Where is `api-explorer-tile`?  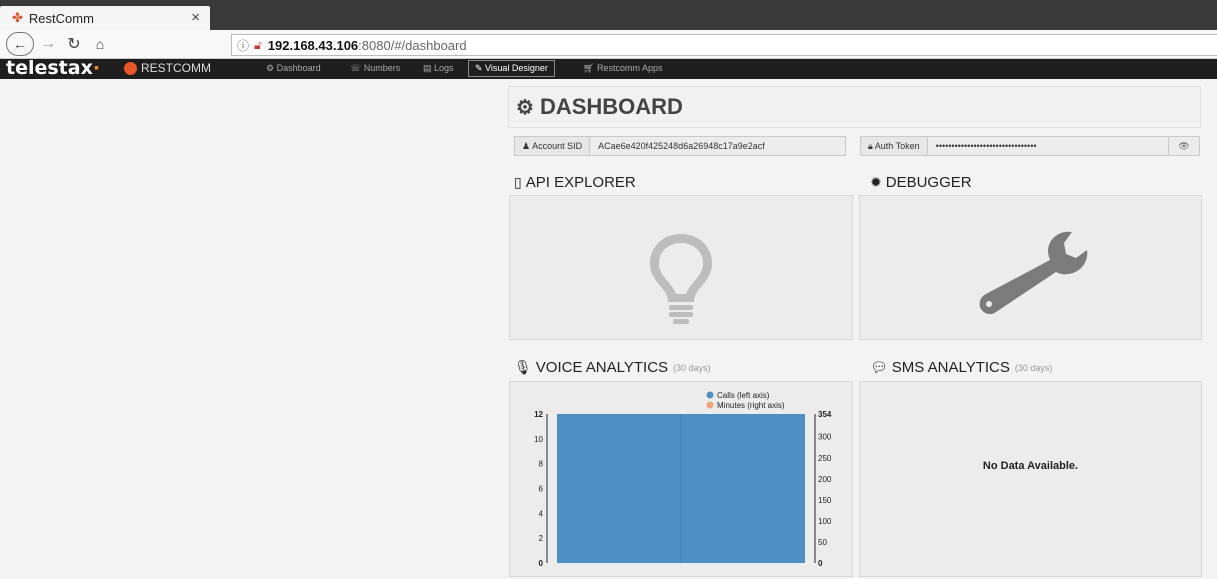
api-explorer-tile is located at coordinates (681, 267).